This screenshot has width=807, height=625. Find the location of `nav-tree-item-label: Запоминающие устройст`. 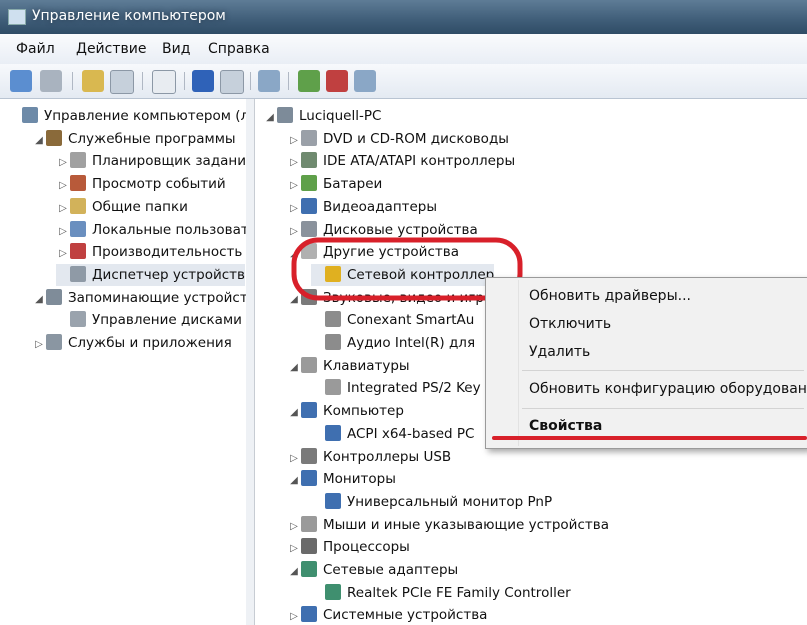

nav-tree-item-label: Запоминающие устройст is located at coordinates (157, 297).